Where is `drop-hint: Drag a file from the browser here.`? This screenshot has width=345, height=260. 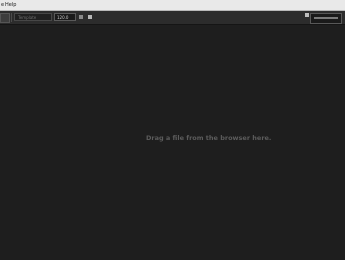 drop-hint: Drag a file from the browser here. is located at coordinates (209, 138).